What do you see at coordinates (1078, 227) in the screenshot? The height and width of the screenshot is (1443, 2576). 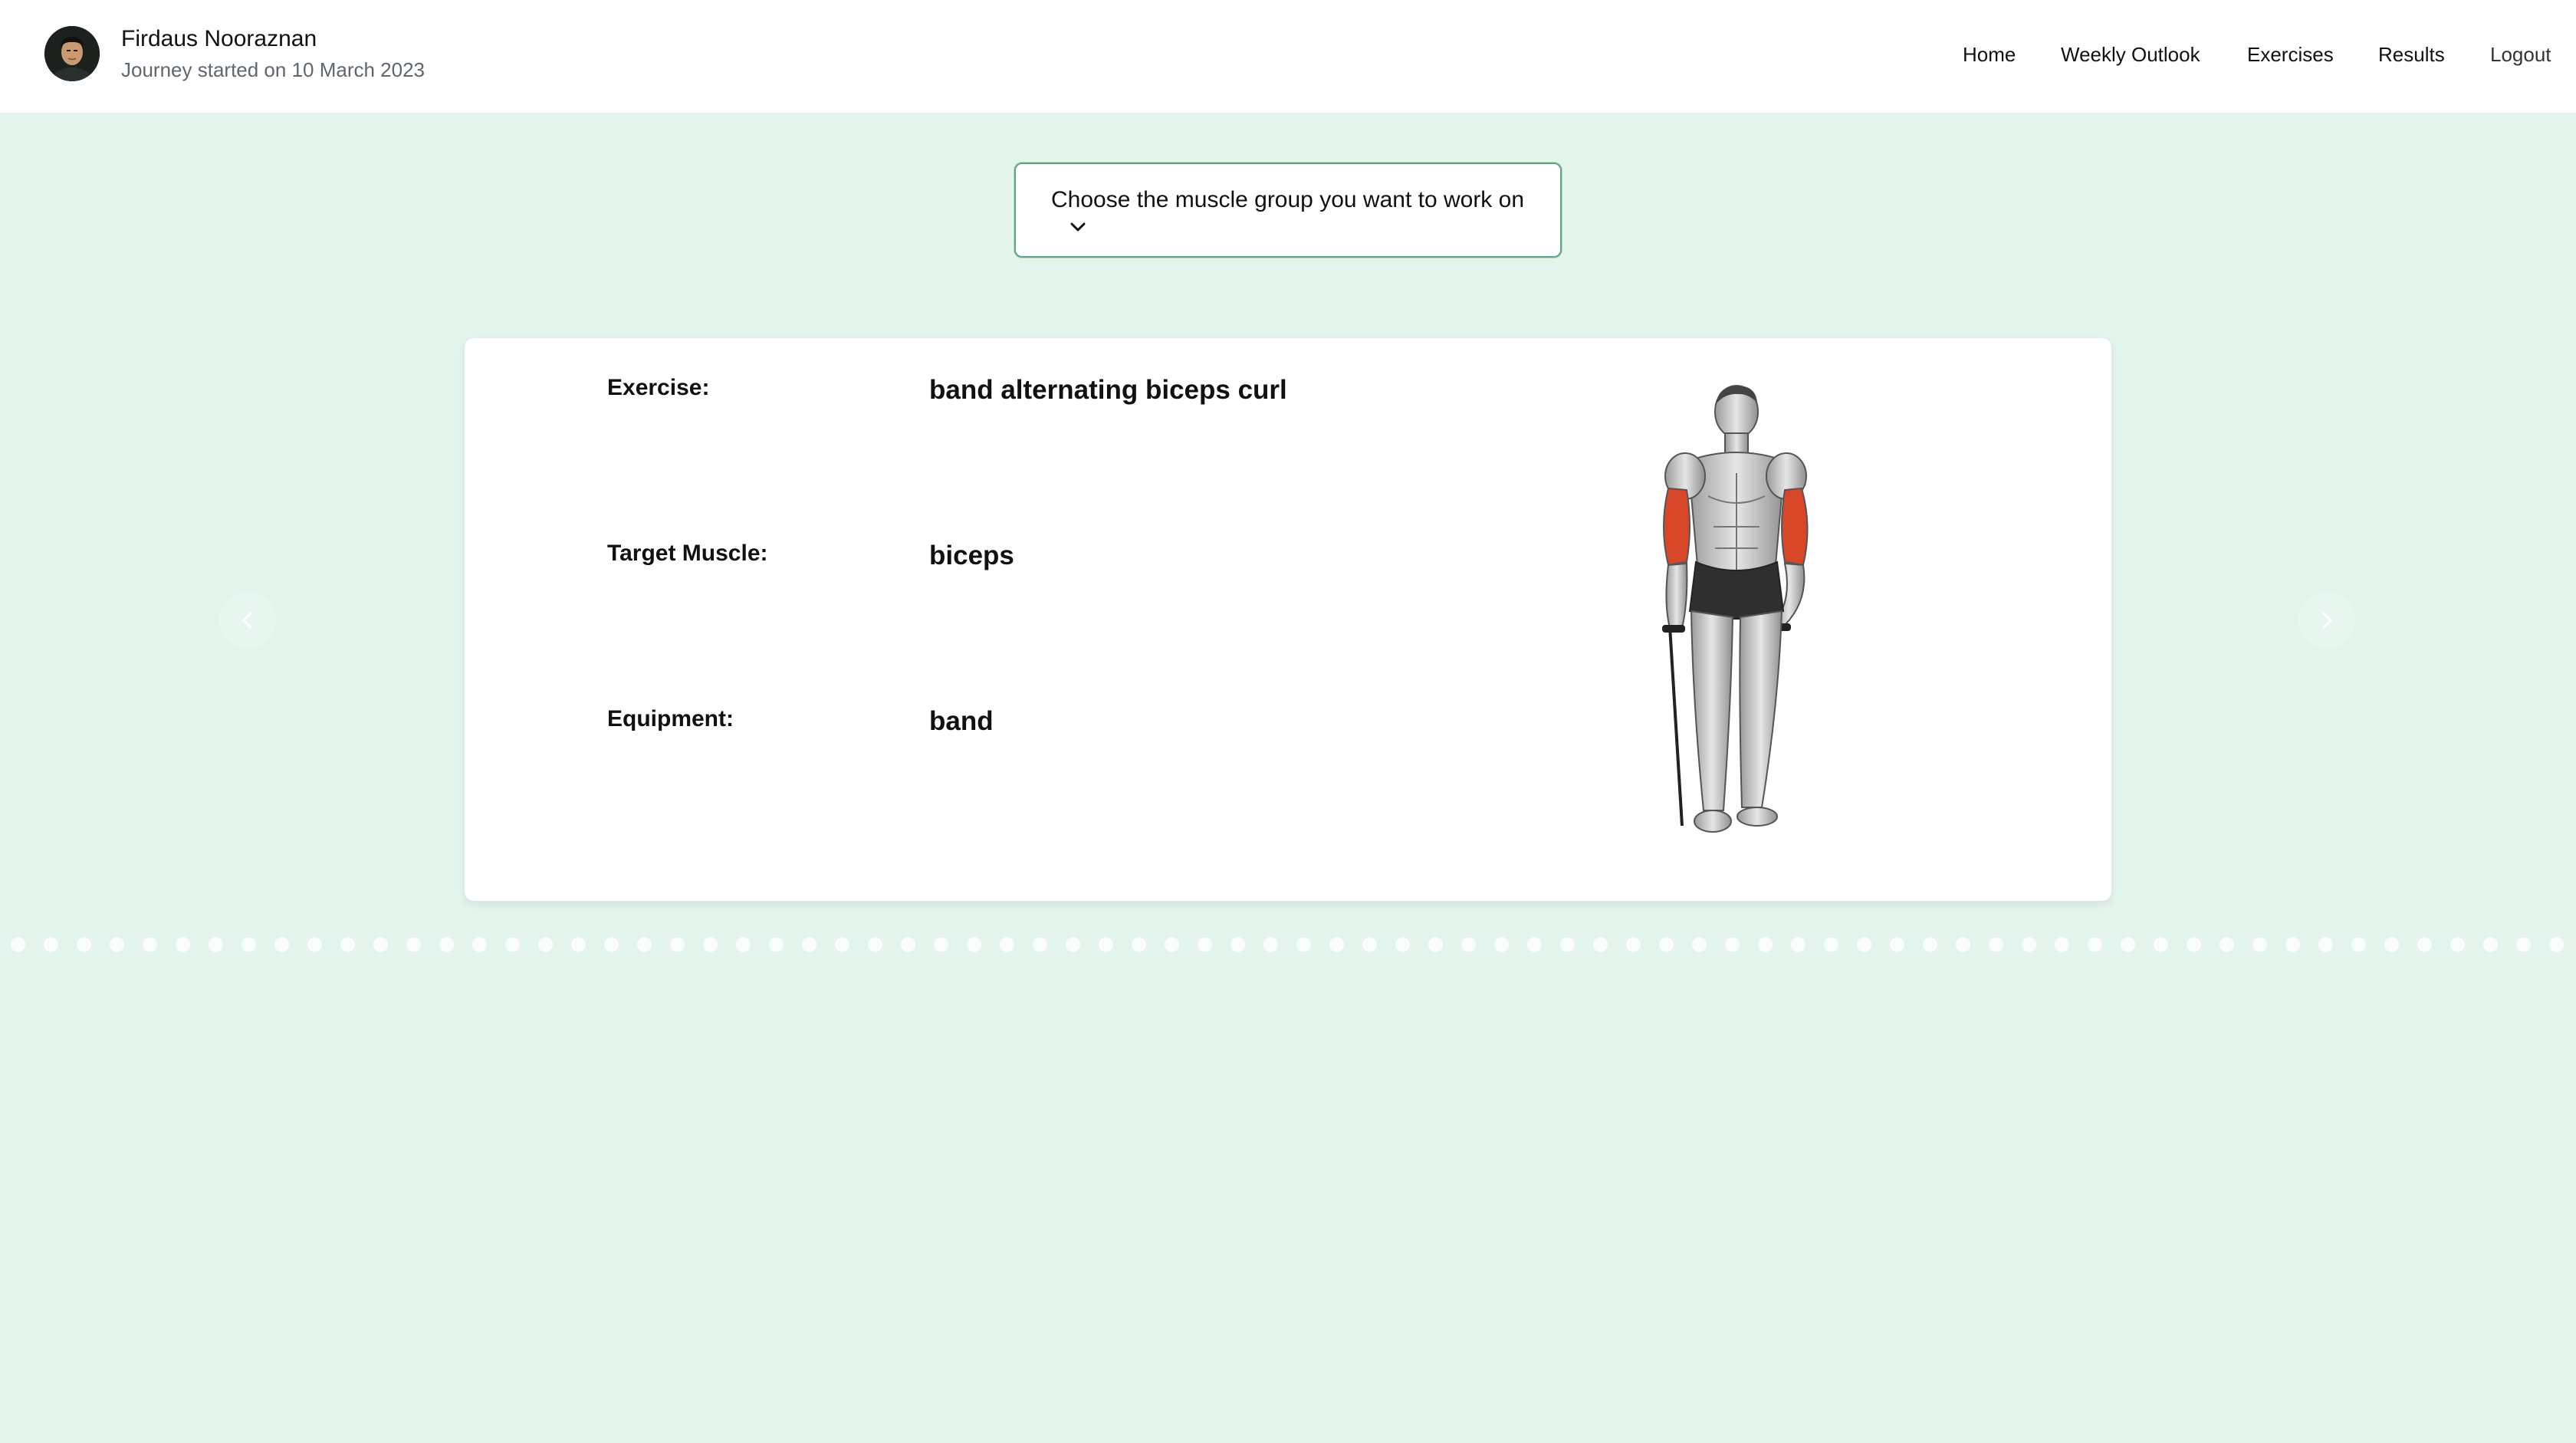 I see `chevron-down-icon` at bounding box center [1078, 227].